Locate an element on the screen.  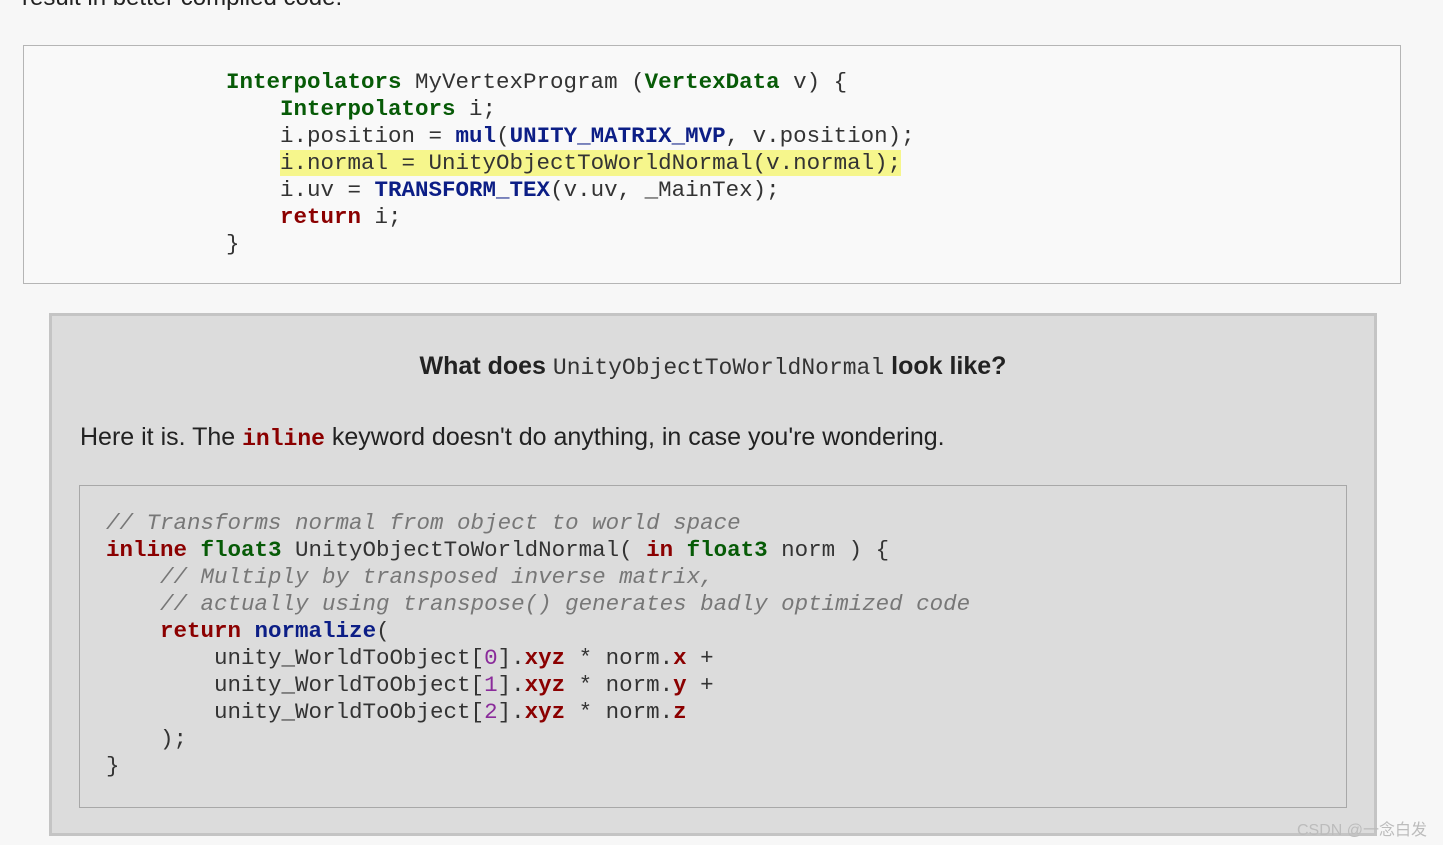
code-token: , v.position); is located at coordinates (820, 136).